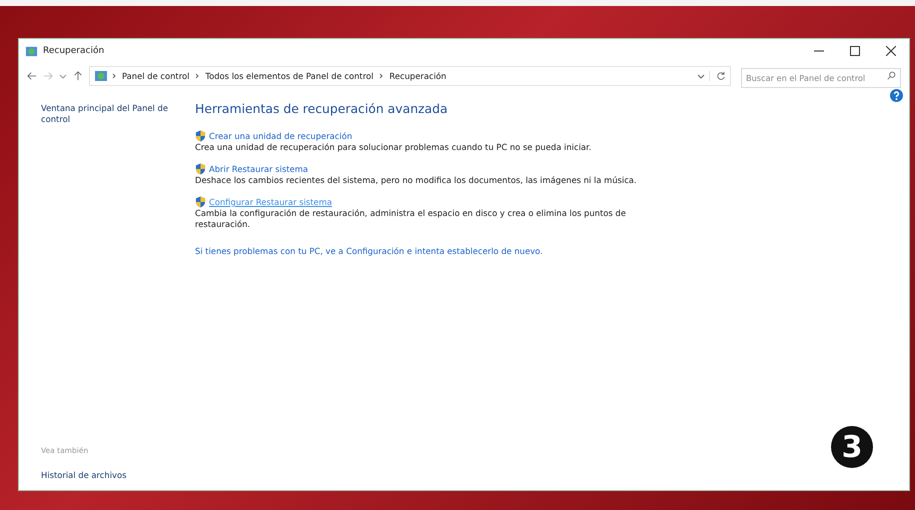 Image resolution: width=915 pixels, height=510 pixels. Describe the element at coordinates (322, 108) in the screenshot. I see `section-heading: Herramientas de recuperación avanzada` at that location.